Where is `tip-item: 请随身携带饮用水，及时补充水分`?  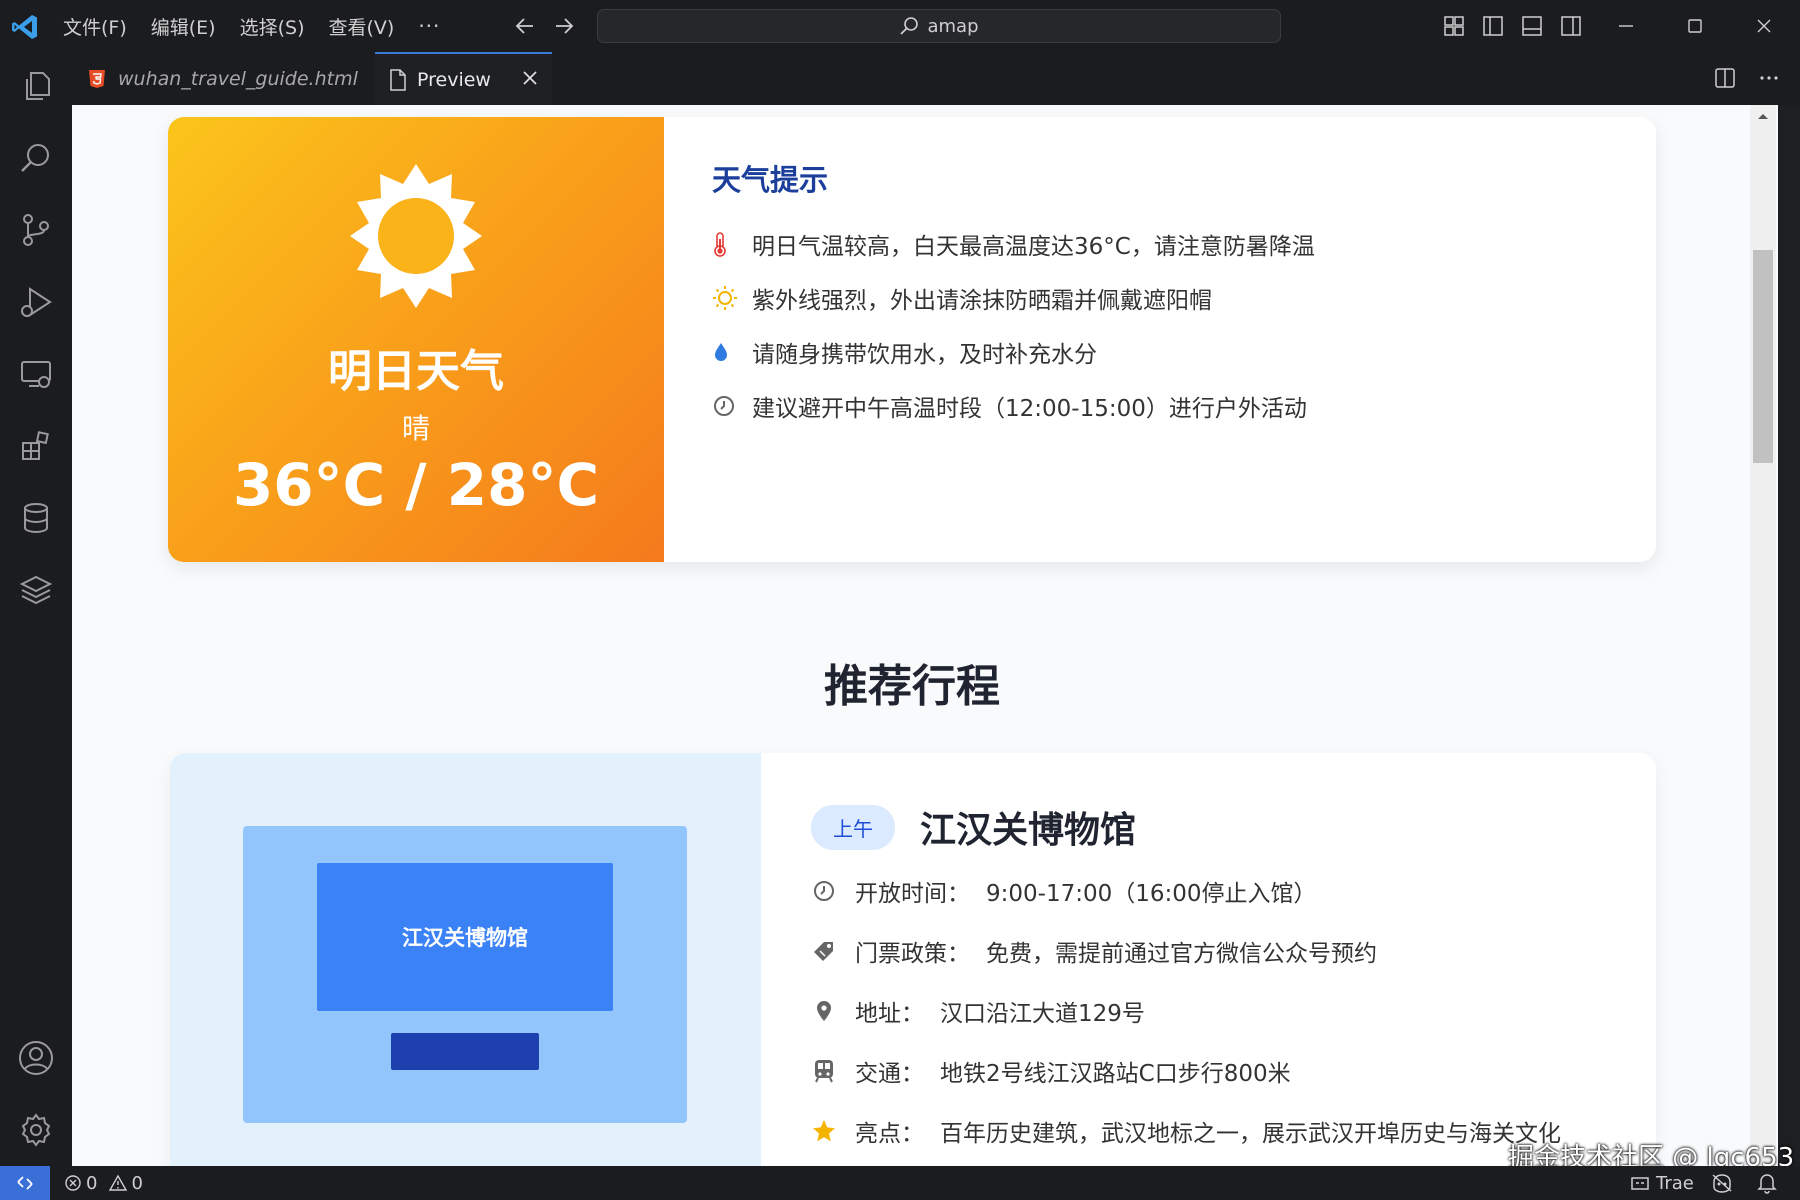 tip-item: 请随身携带饮用水，及时补充水分 is located at coordinates (1013, 352).